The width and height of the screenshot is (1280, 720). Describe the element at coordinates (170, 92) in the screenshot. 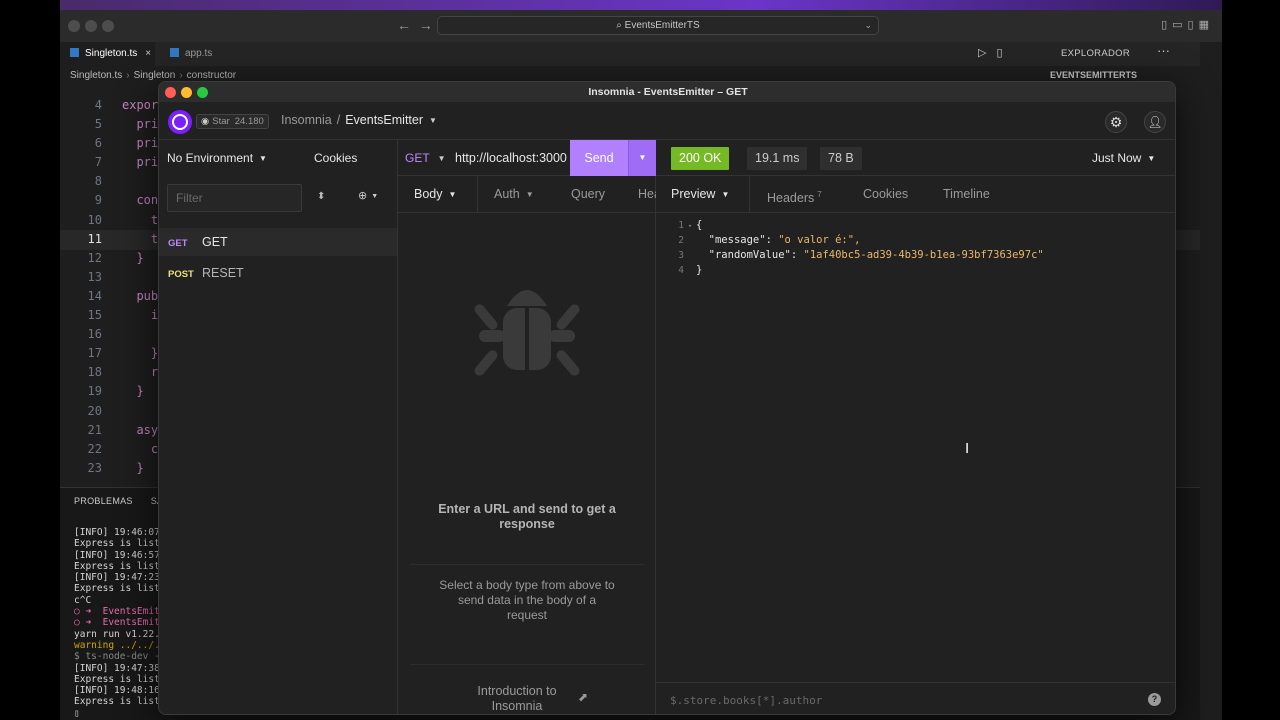

I see `window-close-button` at that location.